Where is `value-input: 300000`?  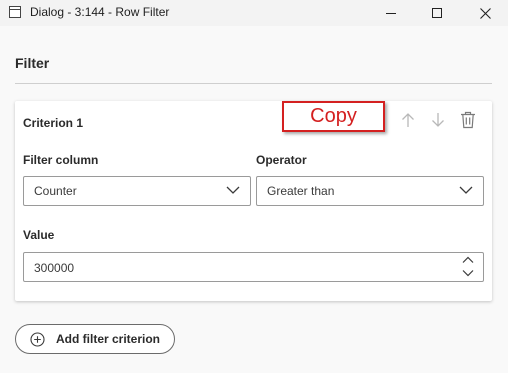
value-input: 300000 is located at coordinates (253, 267).